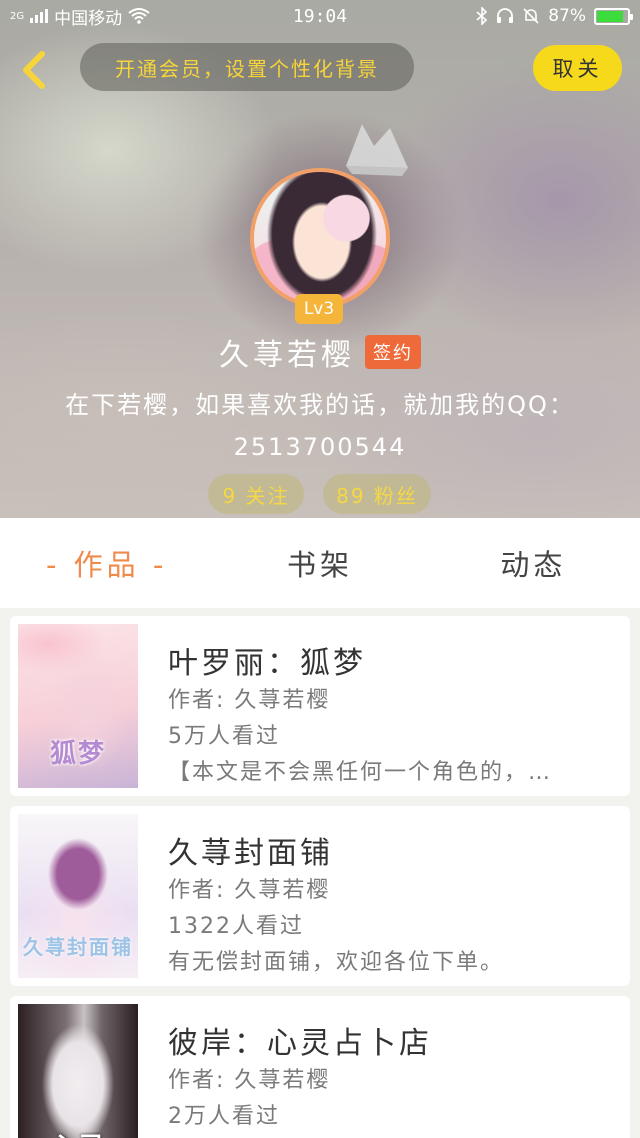 The width and height of the screenshot is (640, 1138). I want to click on level-badge: Lv3, so click(319, 309).